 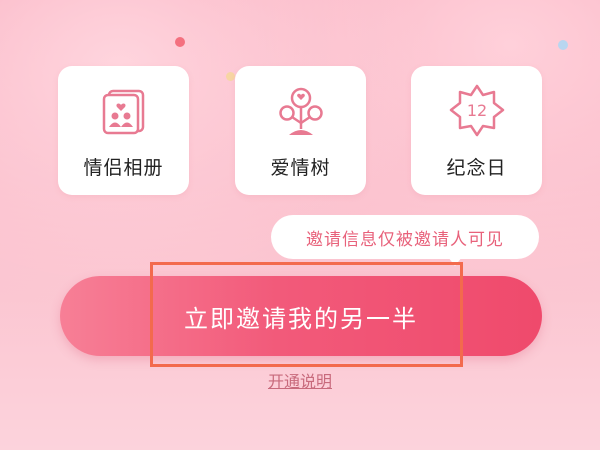 What do you see at coordinates (123, 112) in the screenshot?
I see `couple-album-icon` at bounding box center [123, 112].